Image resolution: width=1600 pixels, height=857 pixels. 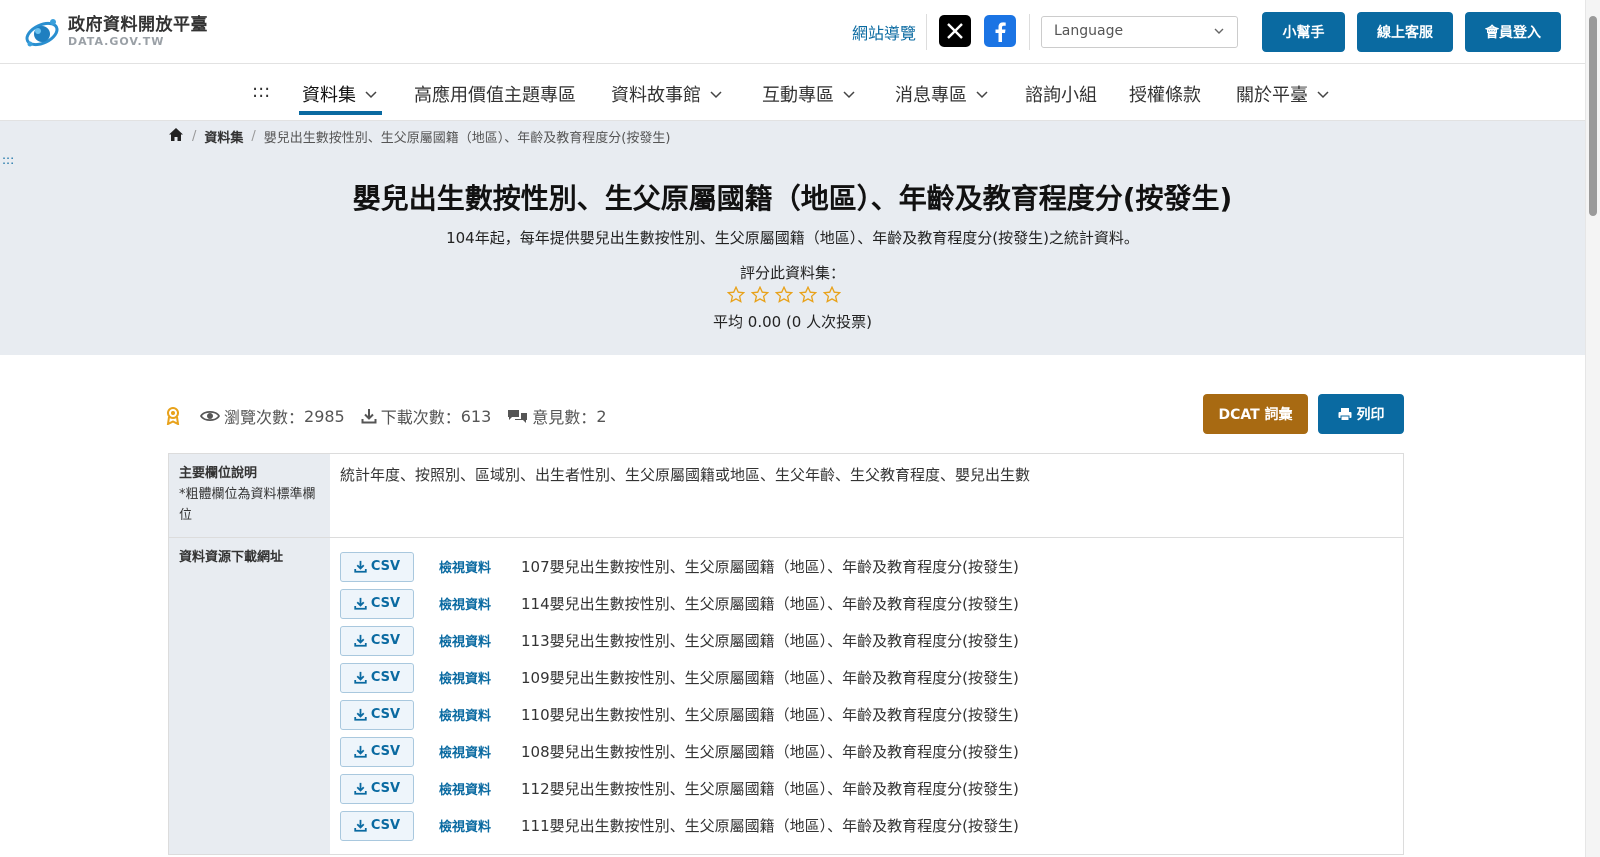 What do you see at coordinates (564, 417) in the screenshot?
I see `comment-count-label: 意見數：` at bounding box center [564, 417].